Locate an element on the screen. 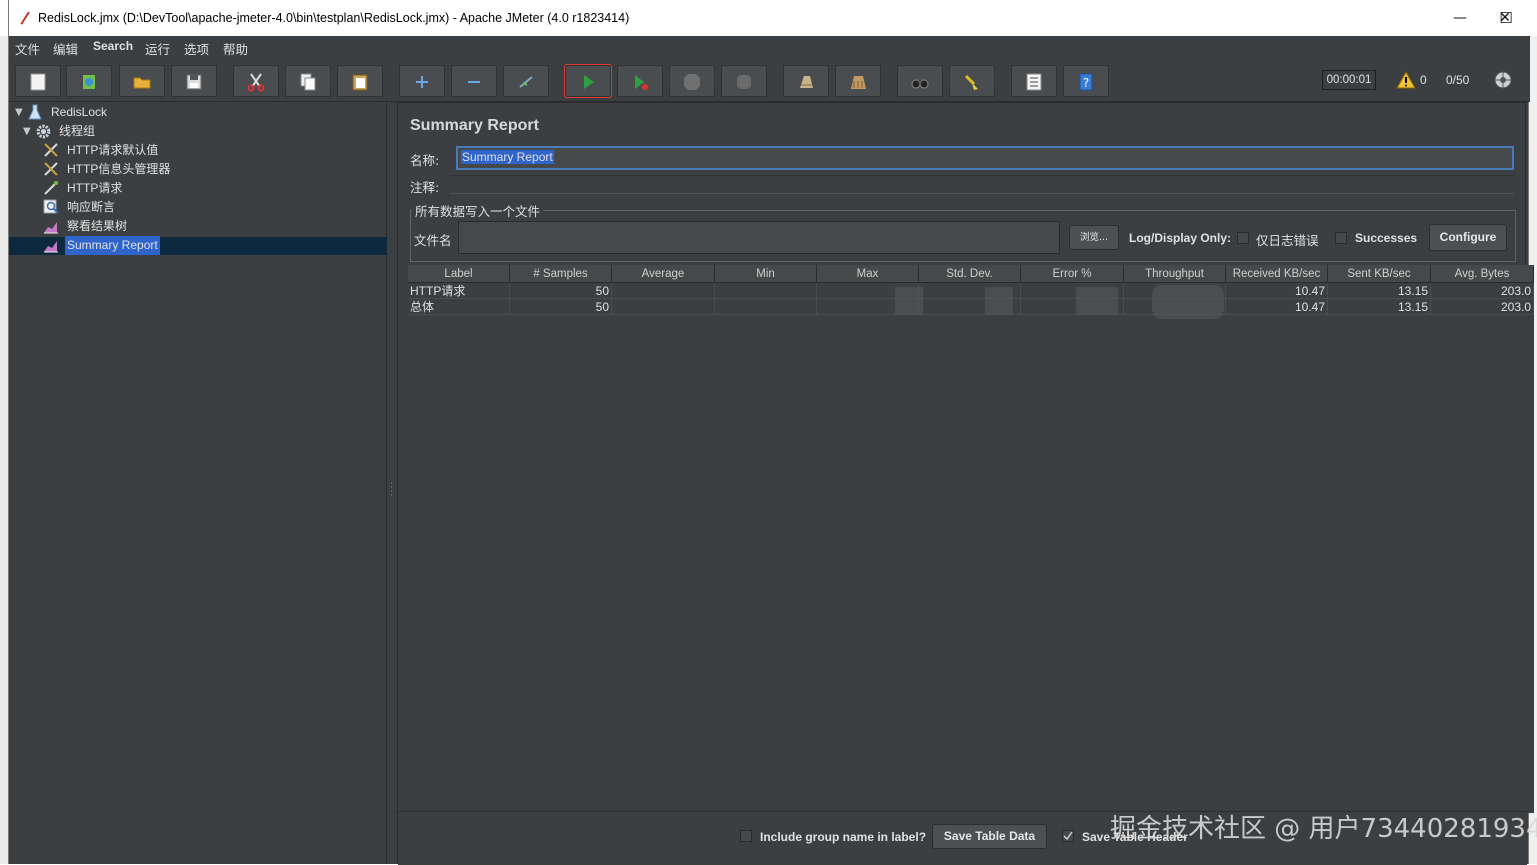 The width and height of the screenshot is (1537, 865). comment-field is located at coordinates (982, 184).